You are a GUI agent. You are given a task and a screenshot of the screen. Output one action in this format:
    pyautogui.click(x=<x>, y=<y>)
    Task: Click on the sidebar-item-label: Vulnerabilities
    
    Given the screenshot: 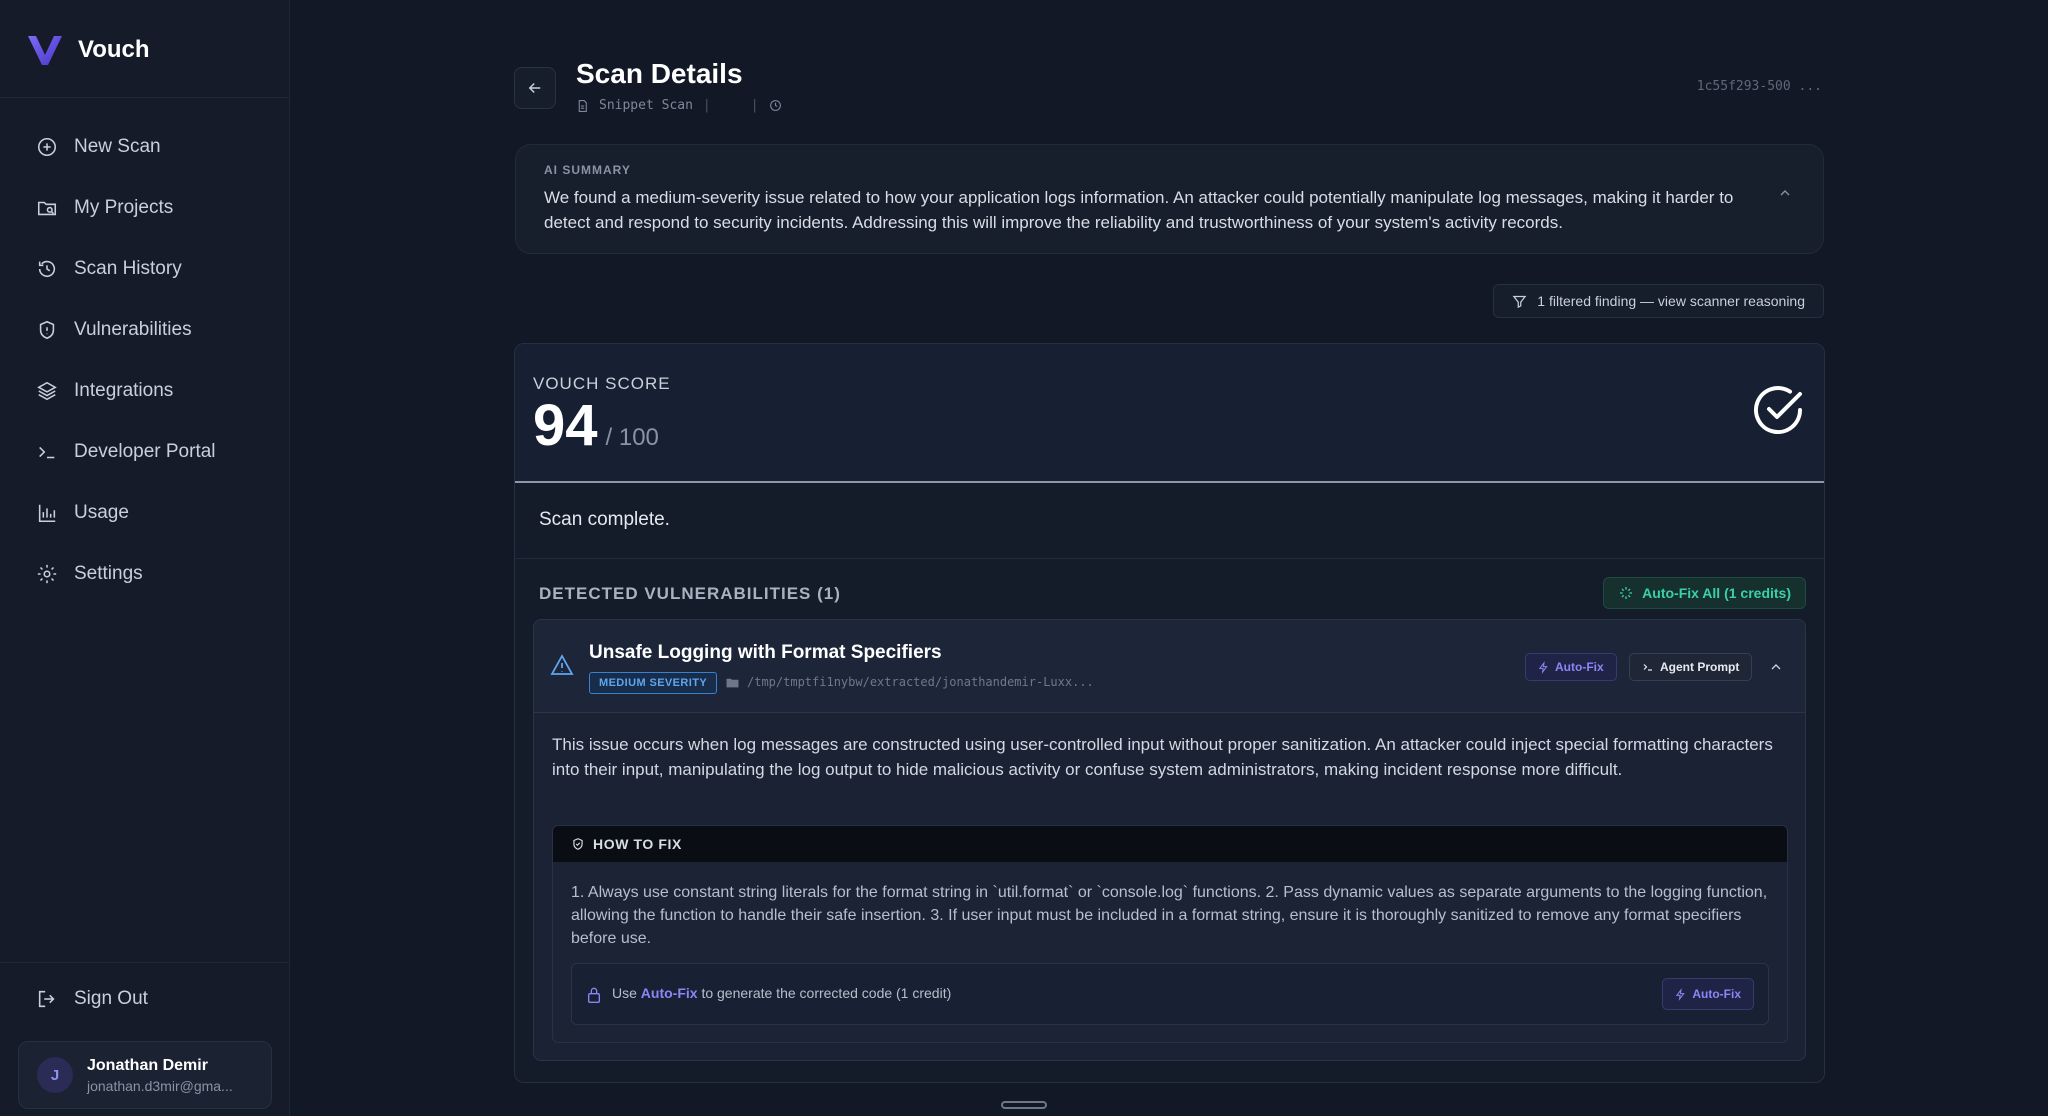 What is the action you would take?
    pyautogui.click(x=133, y=329)
    